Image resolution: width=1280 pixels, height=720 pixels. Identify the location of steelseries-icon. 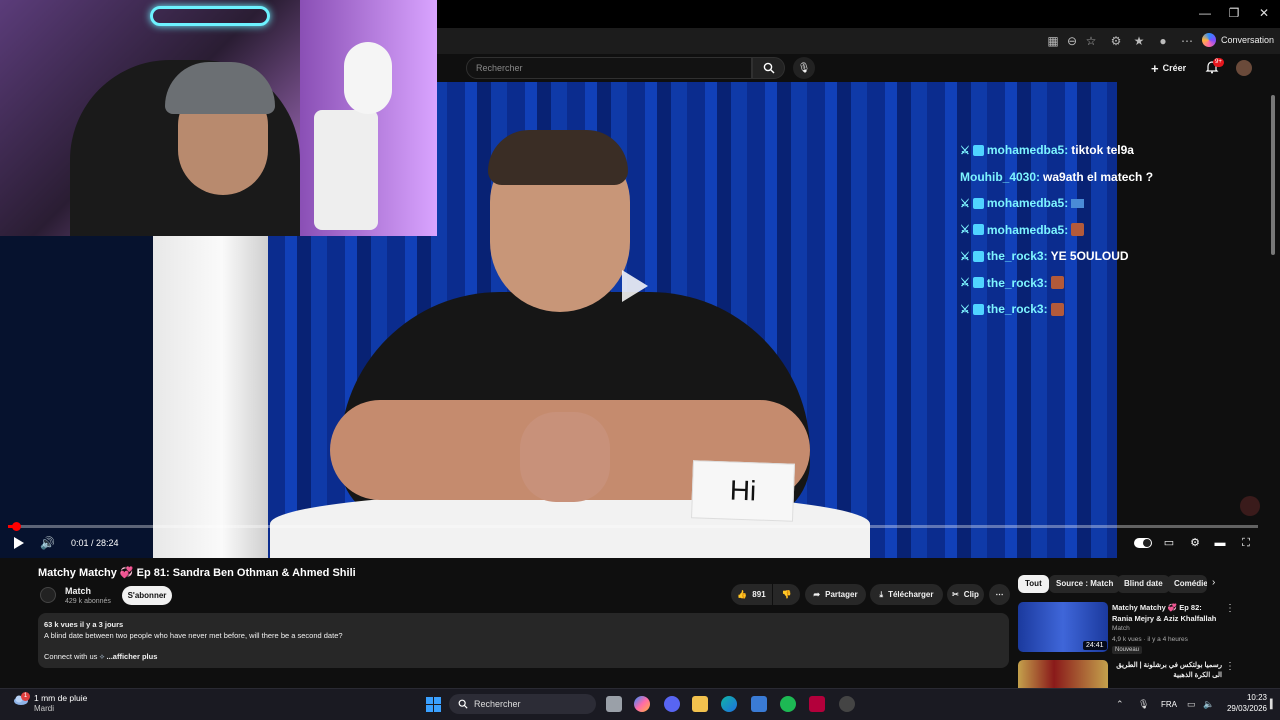
(847, 704).